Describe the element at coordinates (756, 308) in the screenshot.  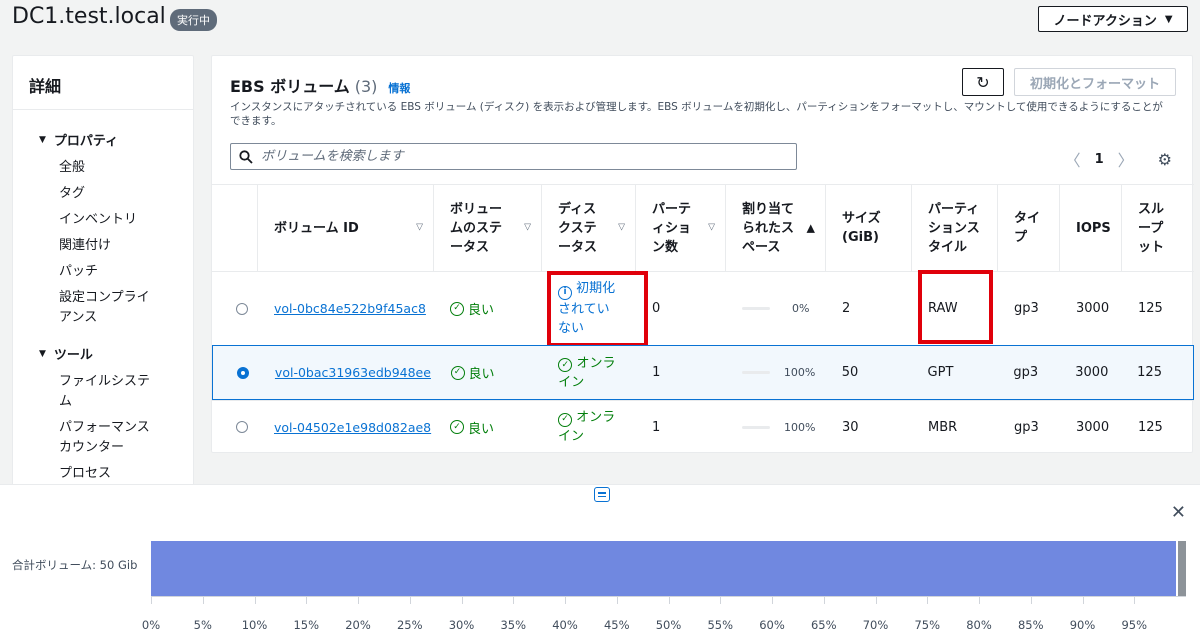
I see `allocation-bar` at that location.